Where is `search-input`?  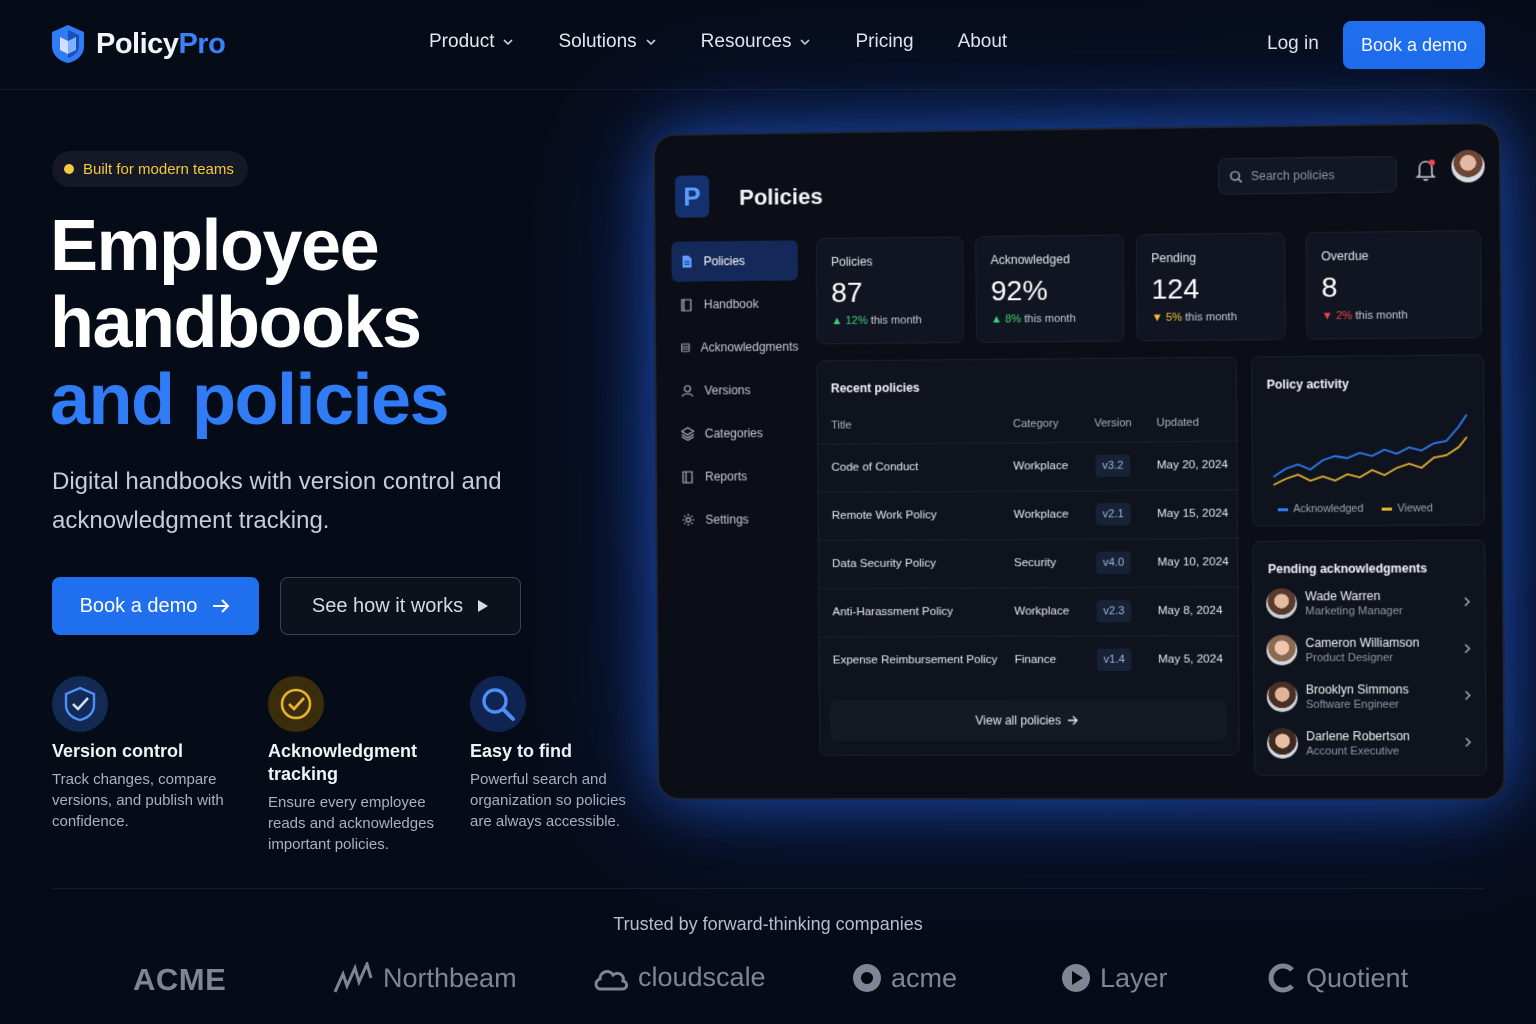
search-input is located at coordinates (1317, 175).